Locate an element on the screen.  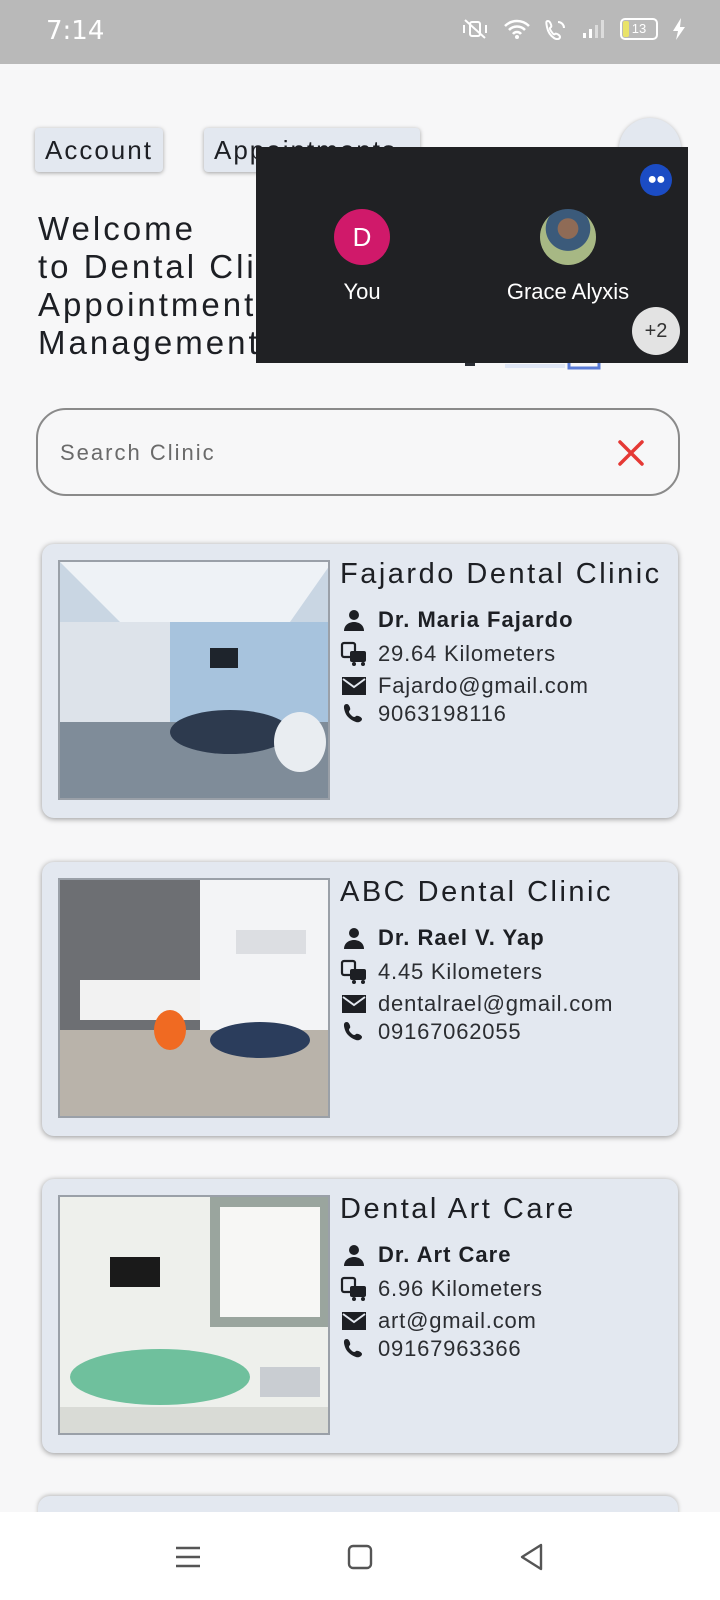
email-row: dentalrael@gmail.com is located at coordinates (476, 1004).